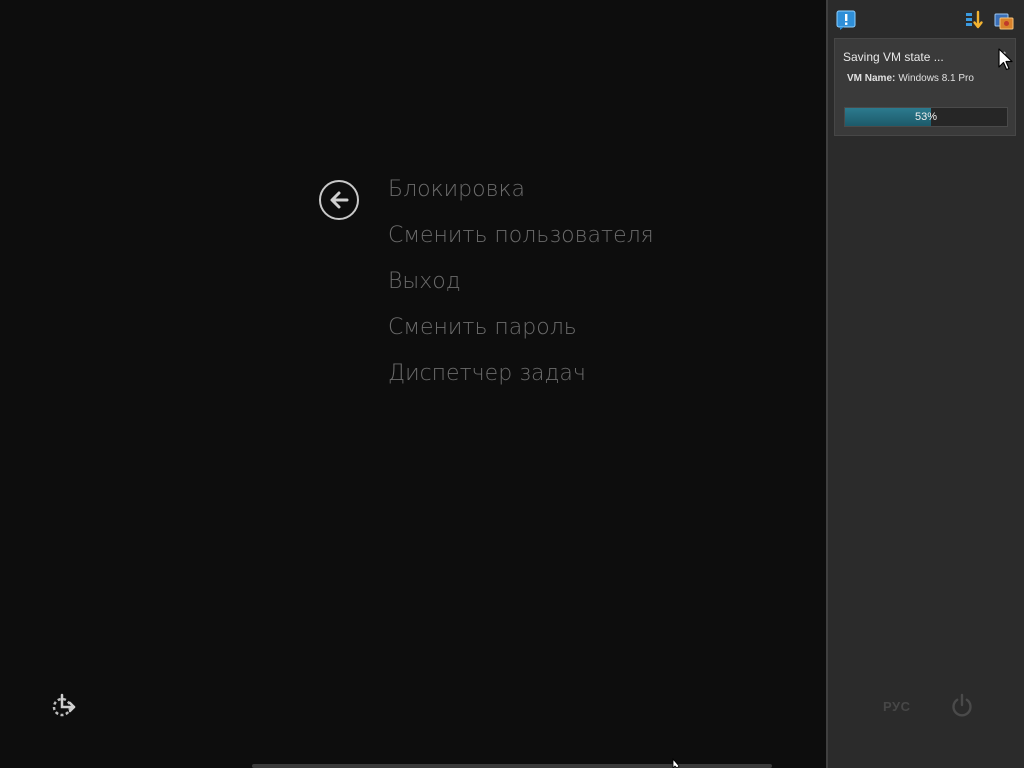  What do you see at coordinates (512, 766) in the screenshot?
I see `horizontal-scrollbar` at bounding box center [512, 766].